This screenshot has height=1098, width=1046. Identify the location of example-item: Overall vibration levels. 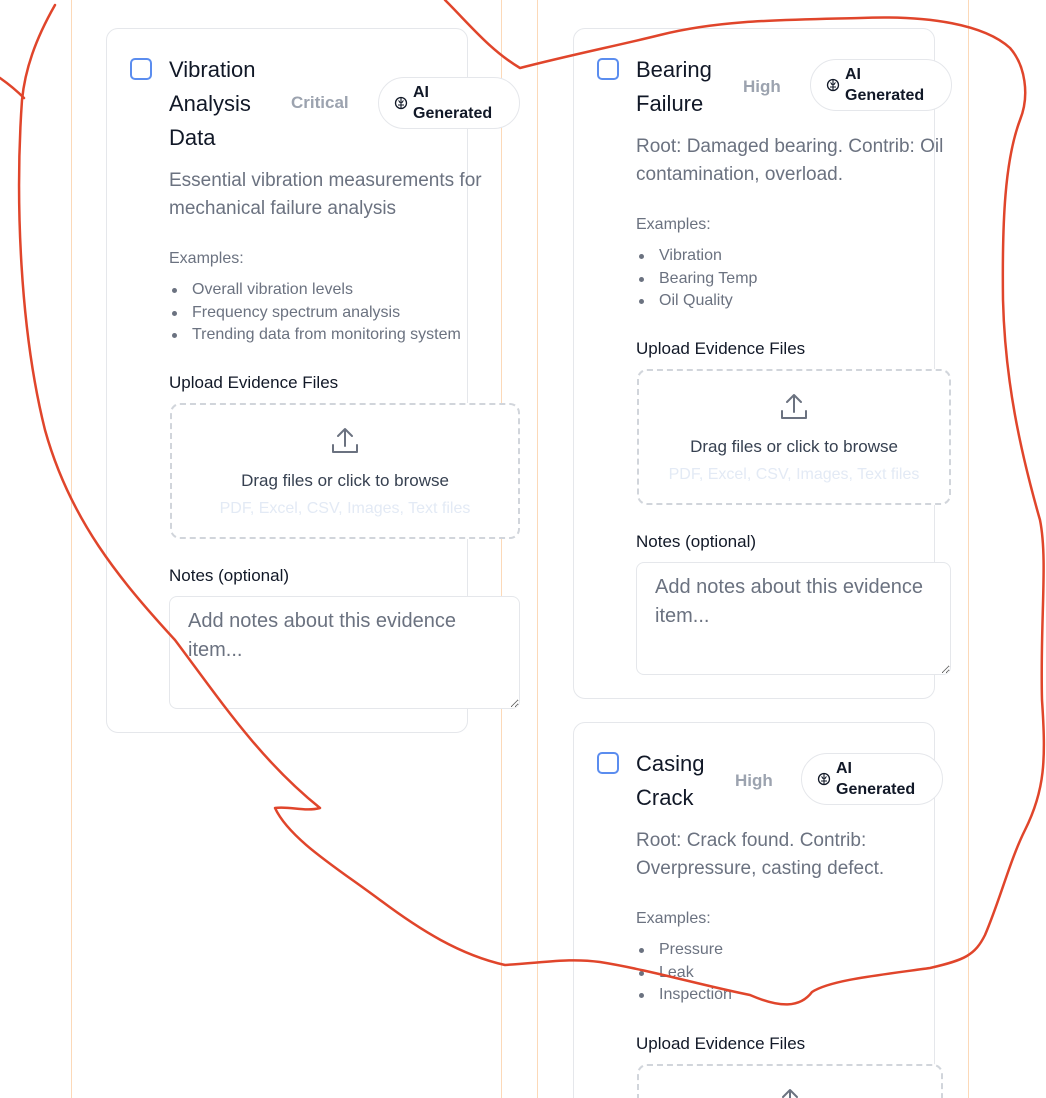
(315, 290).